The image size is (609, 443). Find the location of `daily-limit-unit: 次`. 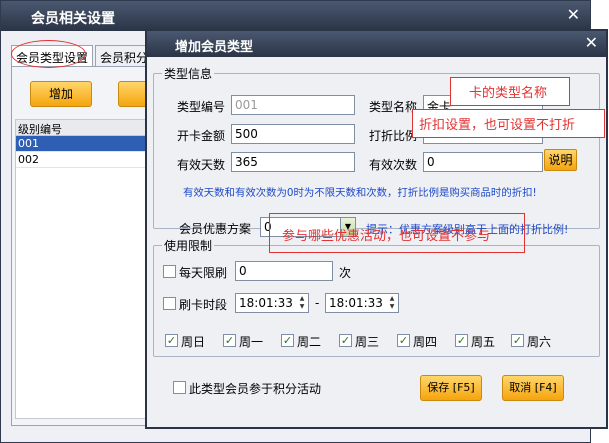

daily-limit-unit: 次 is located at coordinates (345, 273).